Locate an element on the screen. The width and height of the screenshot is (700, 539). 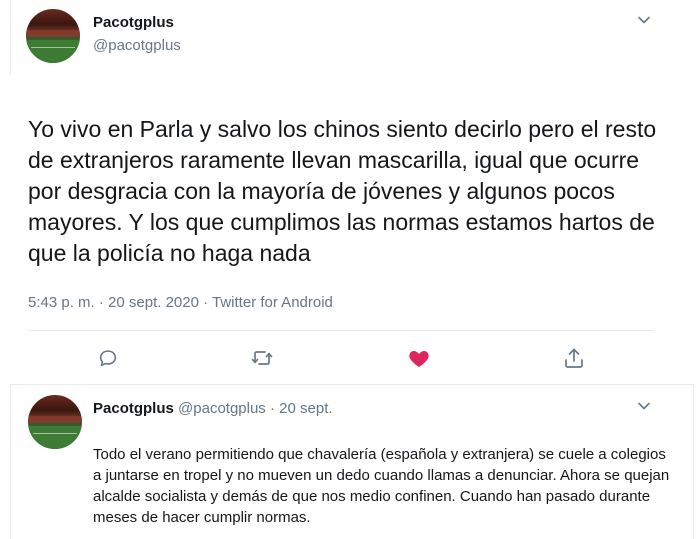
reply-button is located at coordinates (108, 358).